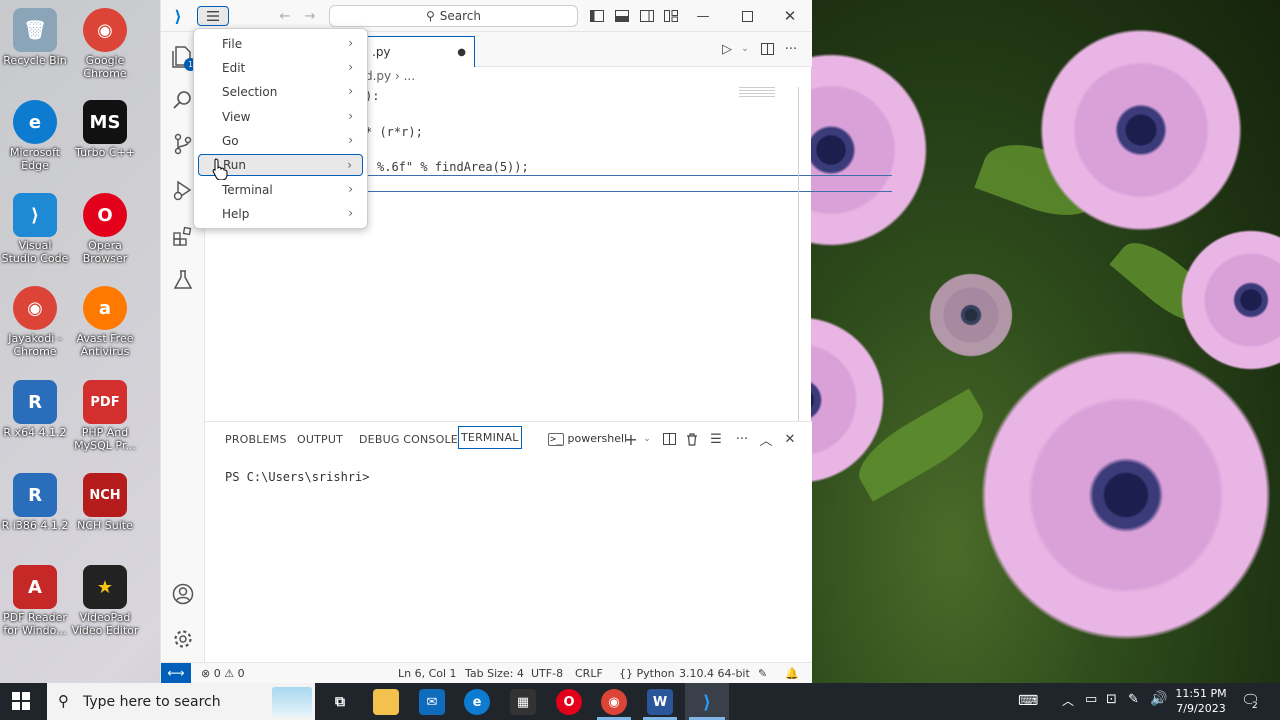 The height and width of the screenshot is (720, 1280). Describe the element at coordinates (1068, 700) in the screenshot. I see `show-hidden-icons-chevron-icon: ︿` at that location.